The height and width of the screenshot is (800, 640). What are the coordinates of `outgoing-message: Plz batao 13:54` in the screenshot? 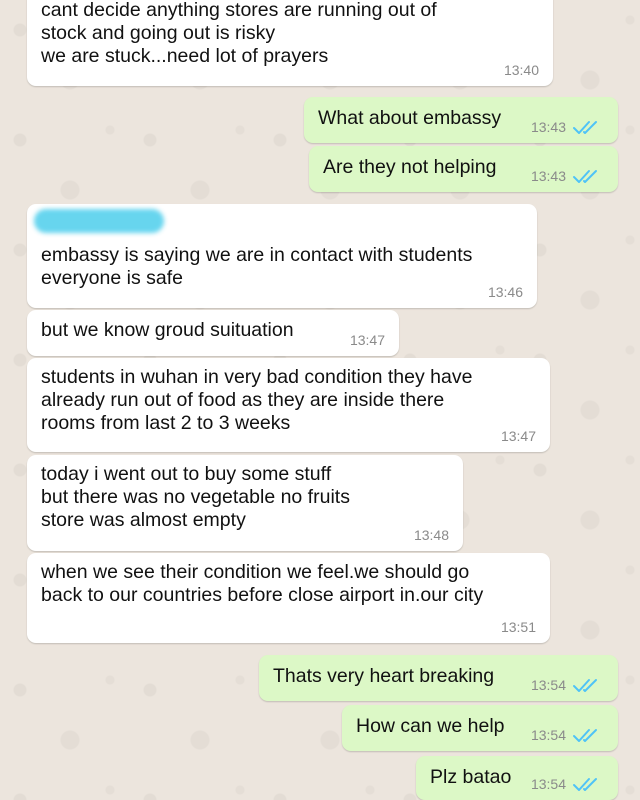 It's located at (517, 778).